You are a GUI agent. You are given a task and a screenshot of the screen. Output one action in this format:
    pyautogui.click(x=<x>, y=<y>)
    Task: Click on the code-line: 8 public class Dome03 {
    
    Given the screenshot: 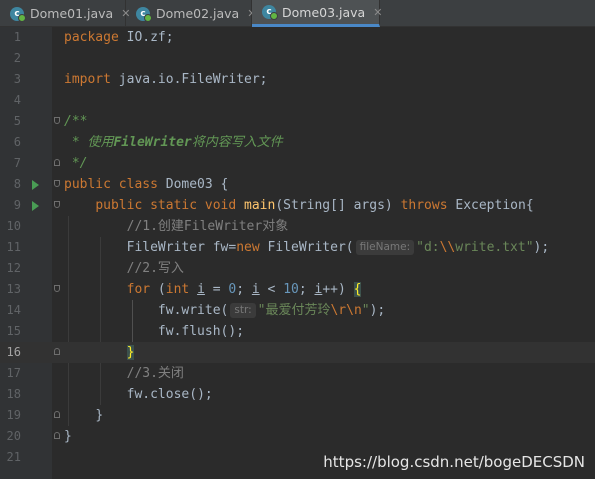 What is the action you would take?
    pyautogui.click(x=297, y=184)
    